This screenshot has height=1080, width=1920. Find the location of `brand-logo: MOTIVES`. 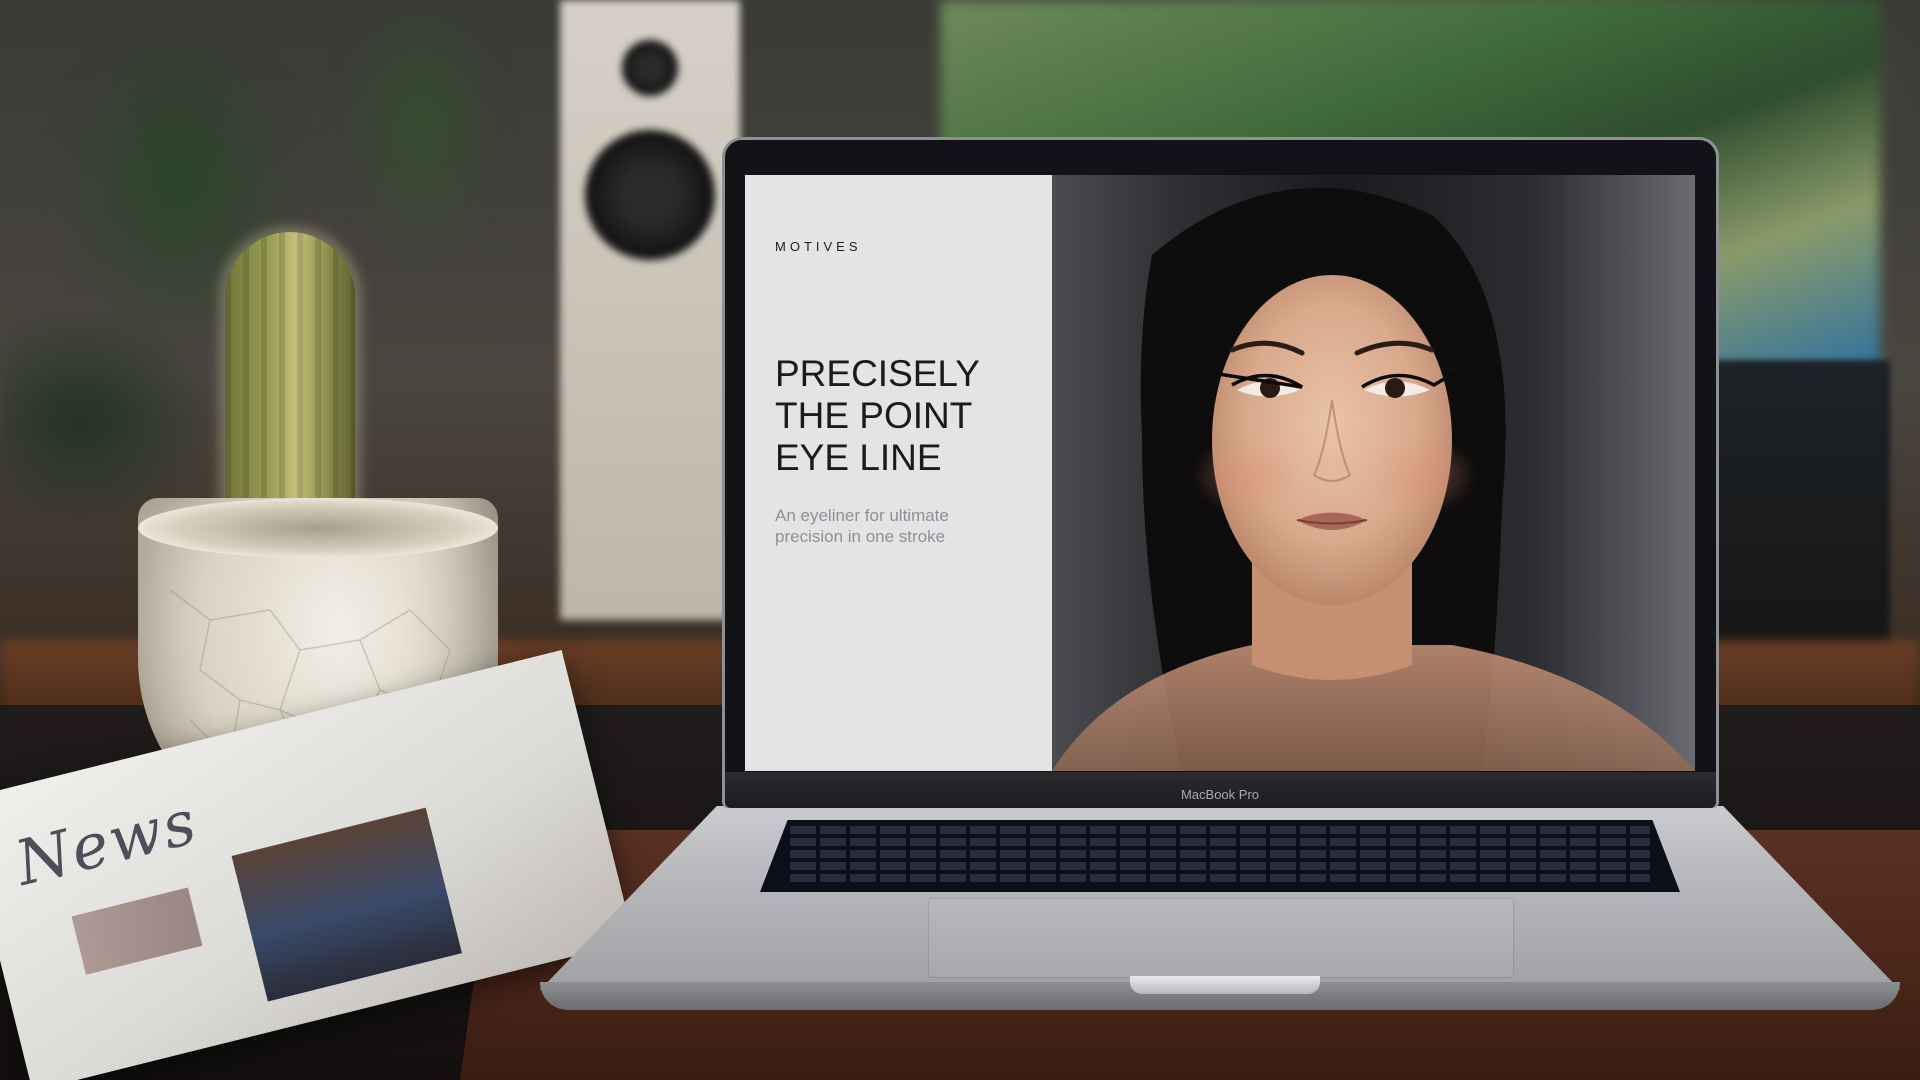

brand-logo: MOTIVES is located at coordinates (818, 246).